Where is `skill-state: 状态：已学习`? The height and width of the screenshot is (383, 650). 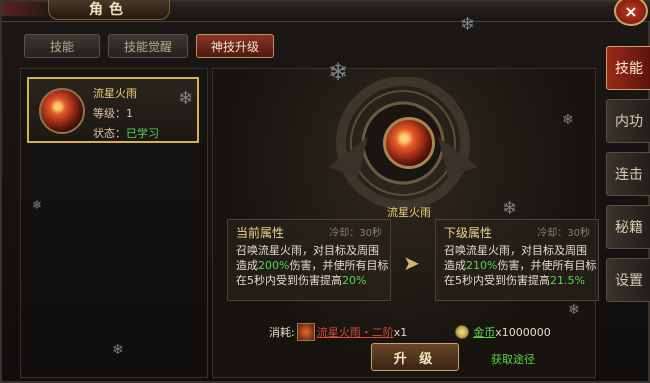
skill-state: 状态：已学习 is located at coordinates (126, 133).